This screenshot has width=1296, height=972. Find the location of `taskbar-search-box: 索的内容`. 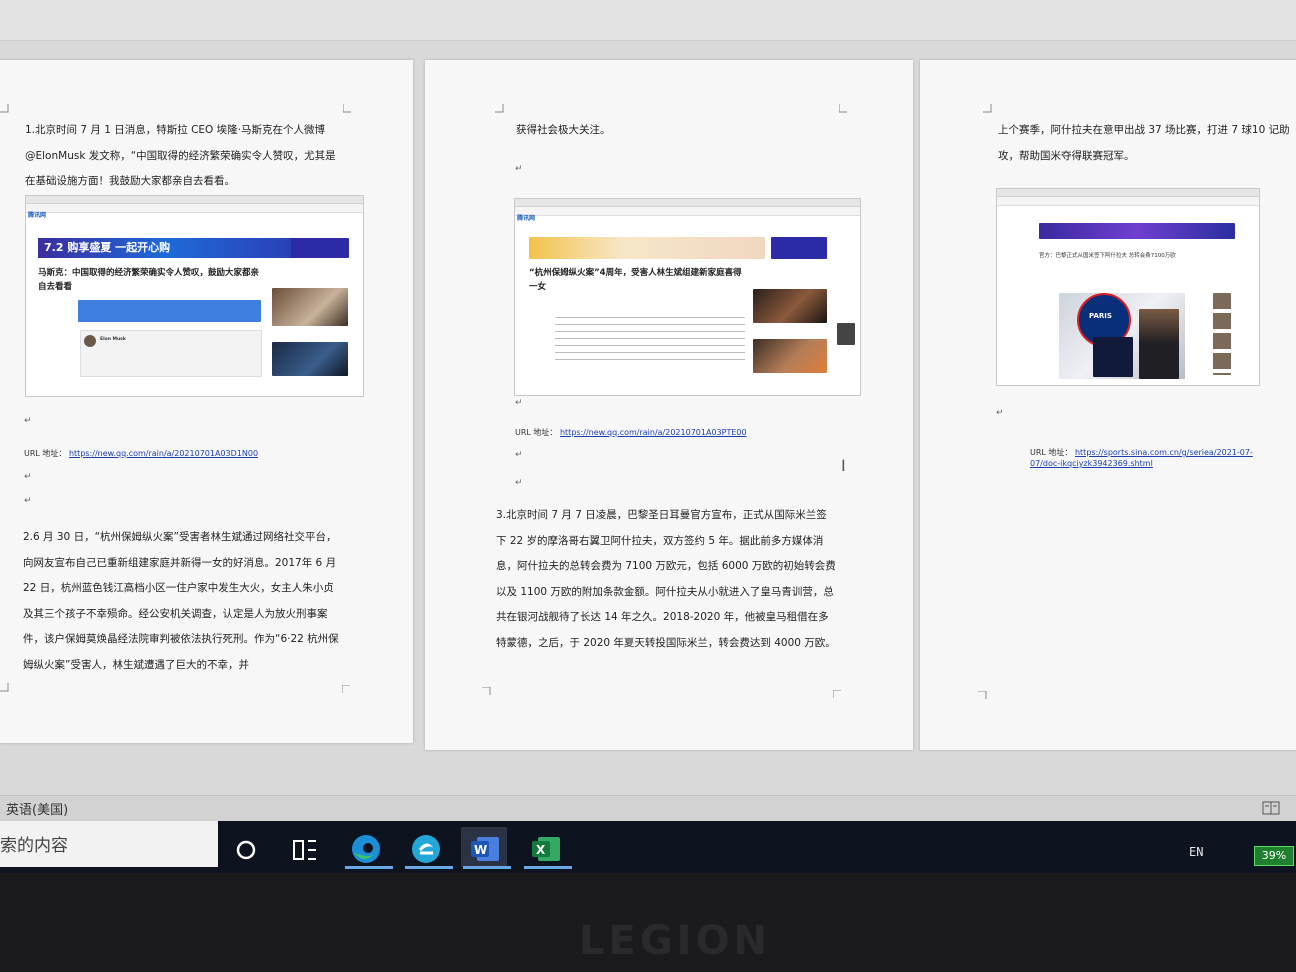

taskbar-search-box: 索的内容 is located at coordinates (109, 844).